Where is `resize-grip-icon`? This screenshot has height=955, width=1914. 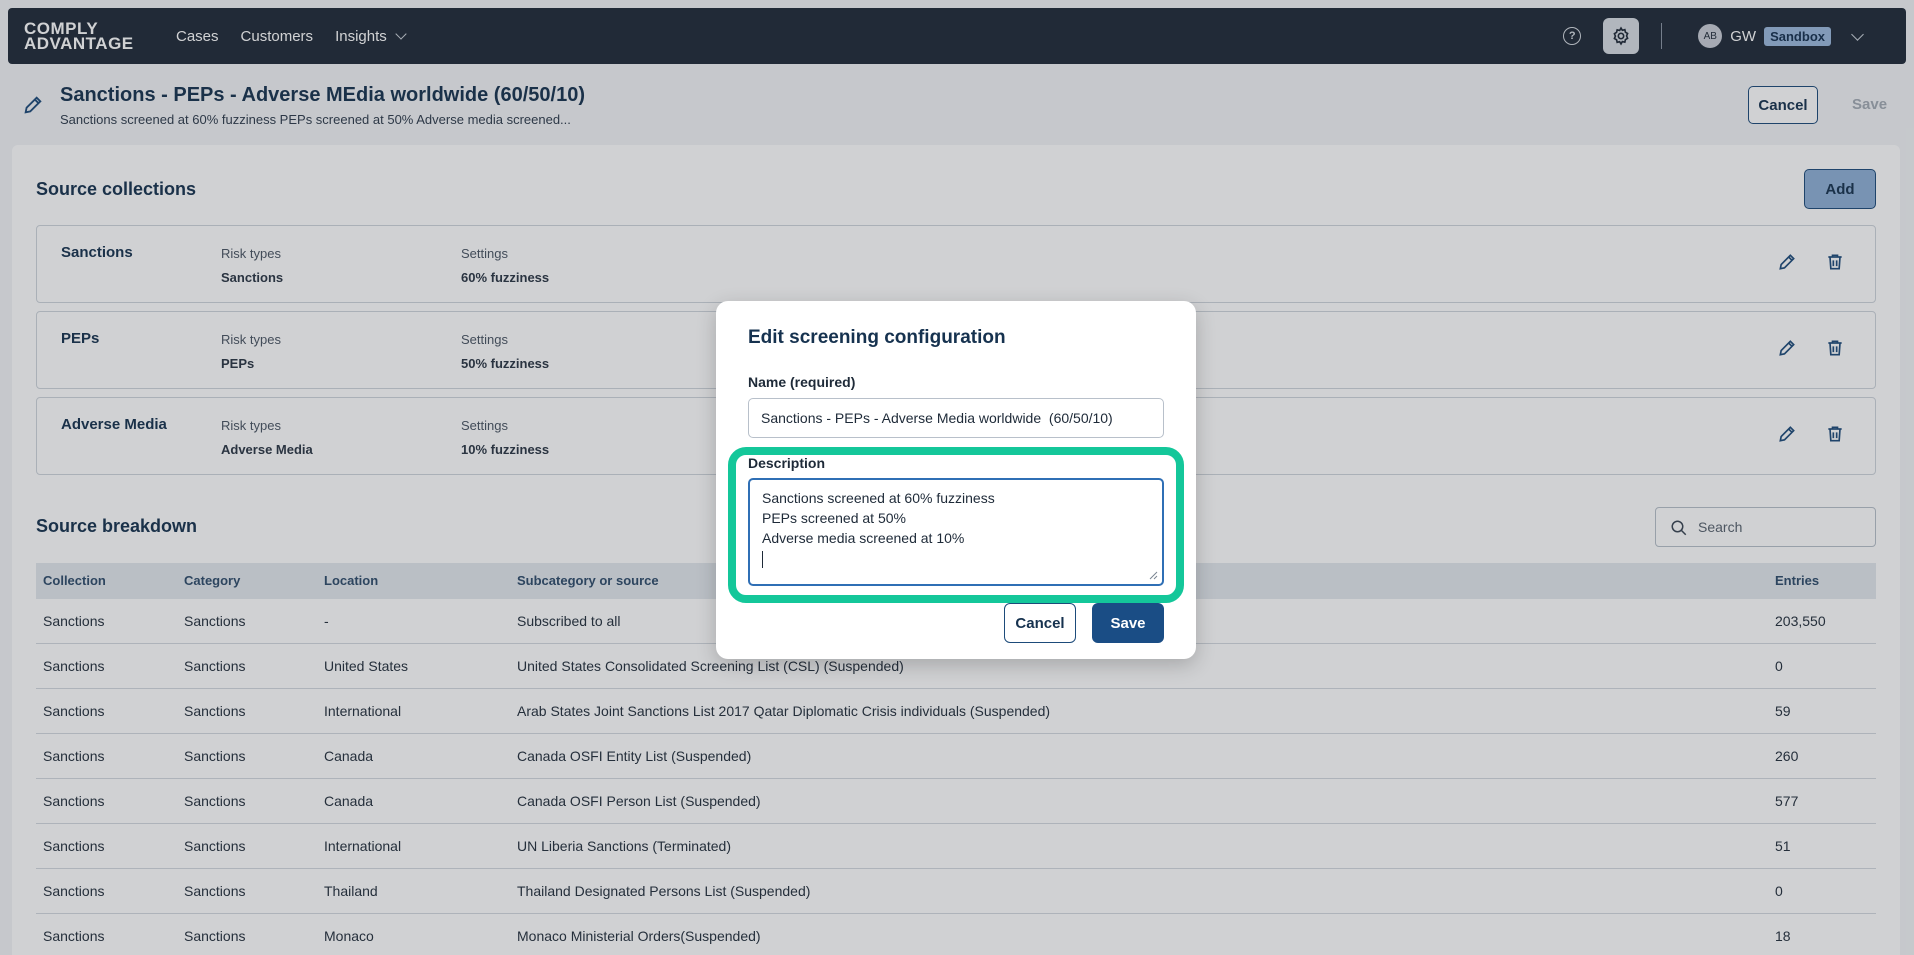
resize-grip-icon is located at coordinates (1153, 575).